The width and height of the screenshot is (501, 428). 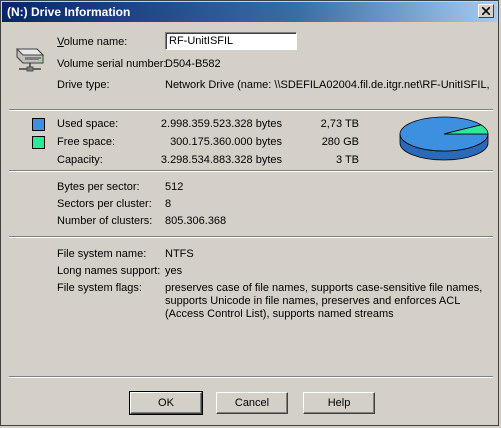 I want to click on number-of-clusters-label: Number of clusters:, so click(x=105, y=221).